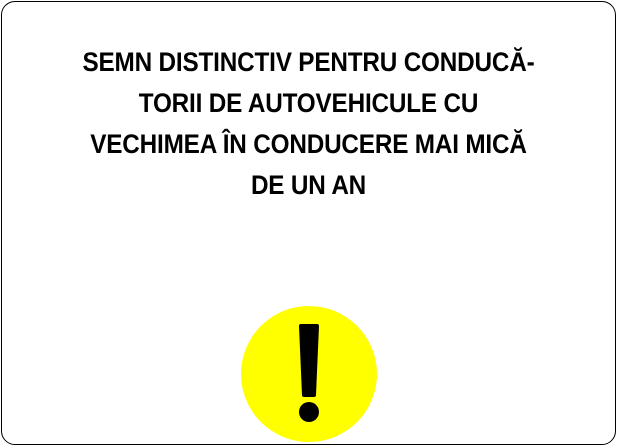 Image resolution: width=619 pixels, height=448 pixels. I want to click on sign-text-line-2: TORII DE AUTOVEHICULE CU, so click(308, 103).